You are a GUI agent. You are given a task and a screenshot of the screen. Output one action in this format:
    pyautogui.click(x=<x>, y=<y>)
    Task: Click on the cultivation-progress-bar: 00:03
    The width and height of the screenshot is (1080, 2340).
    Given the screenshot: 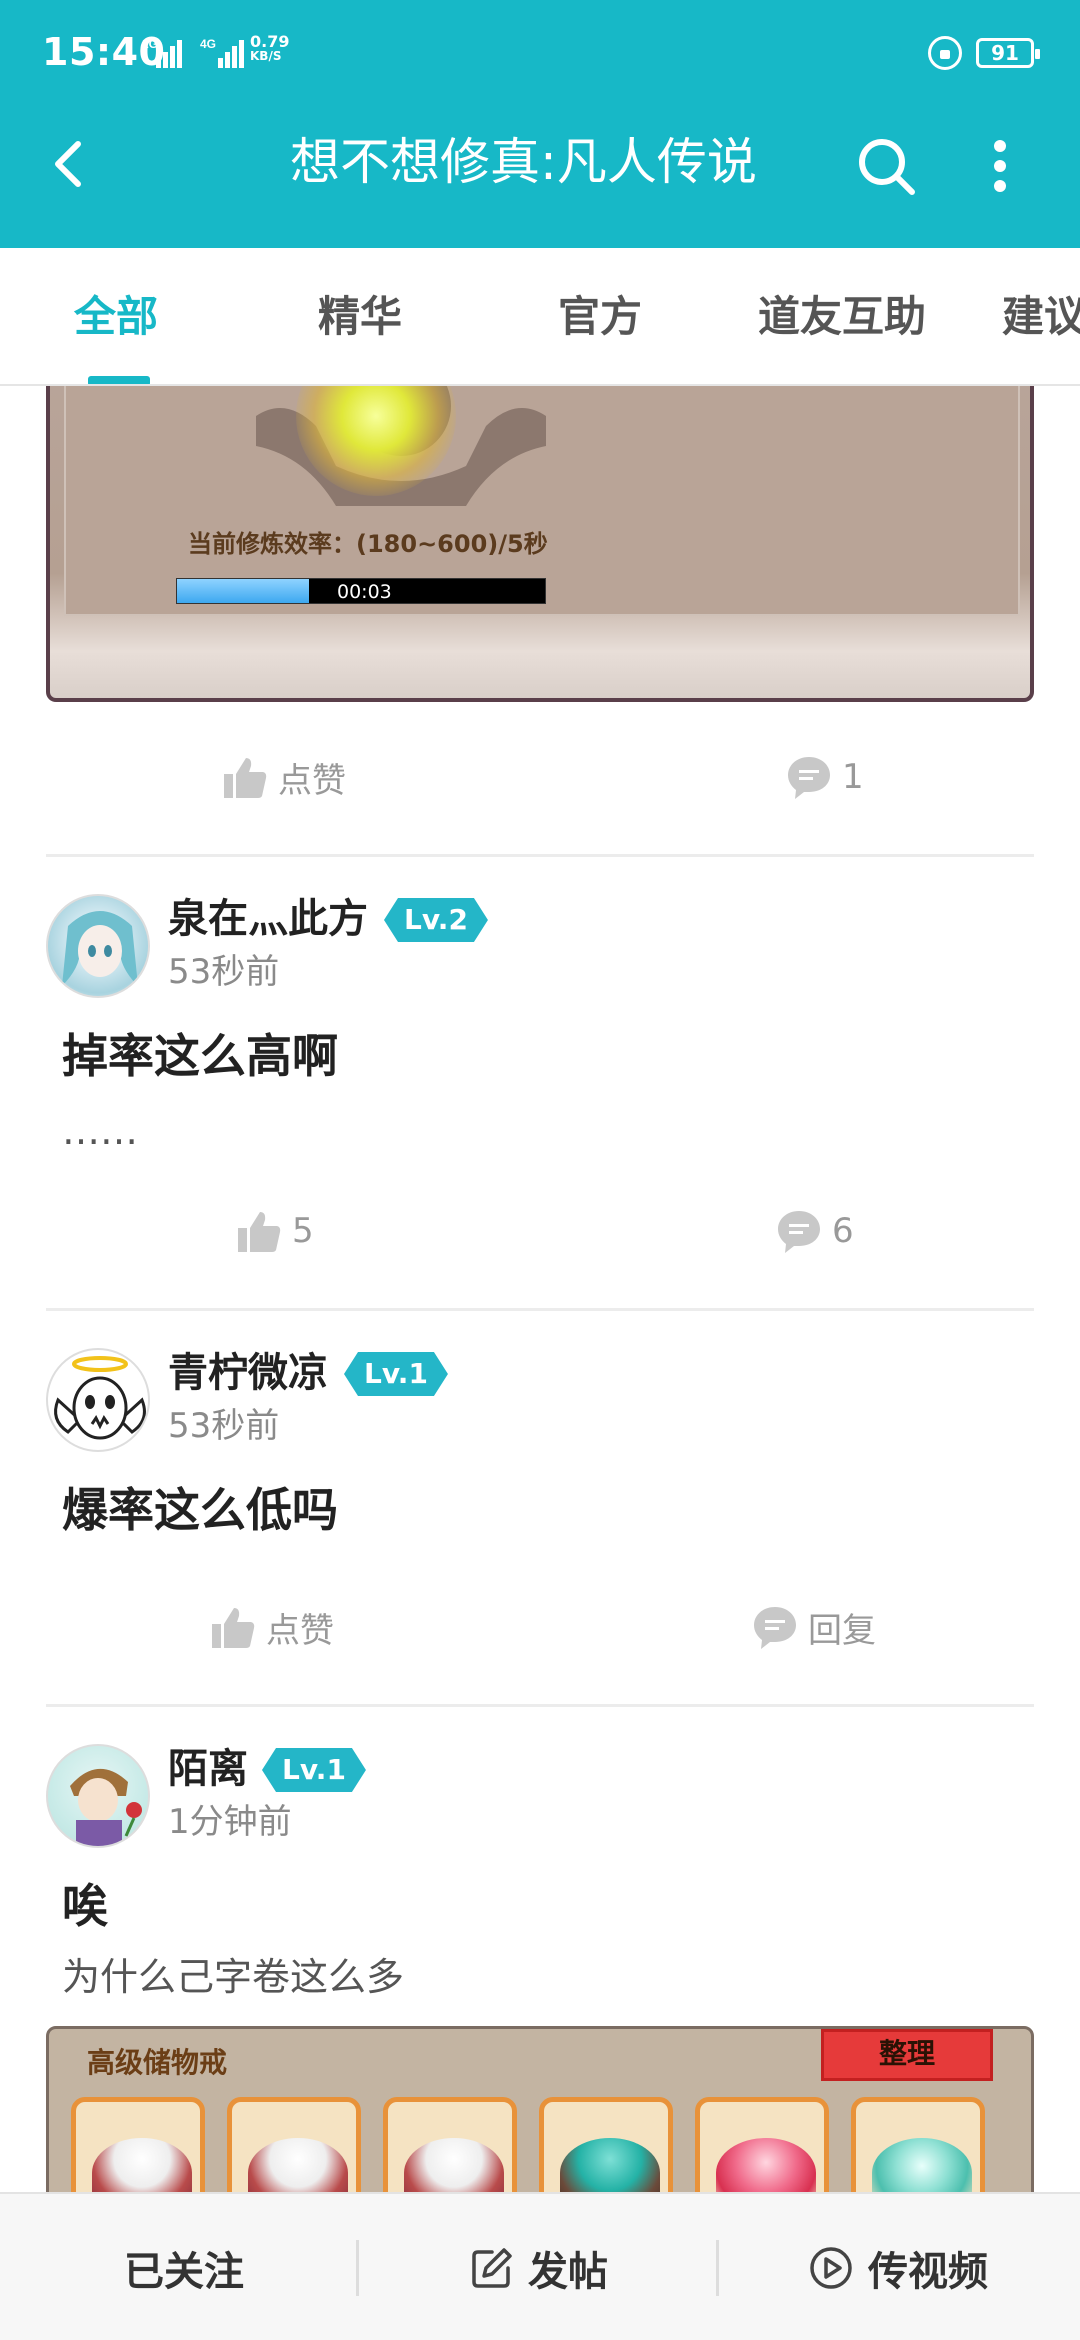 What is the action you would take?
    pyautogui.click(x=361, y=591)
    